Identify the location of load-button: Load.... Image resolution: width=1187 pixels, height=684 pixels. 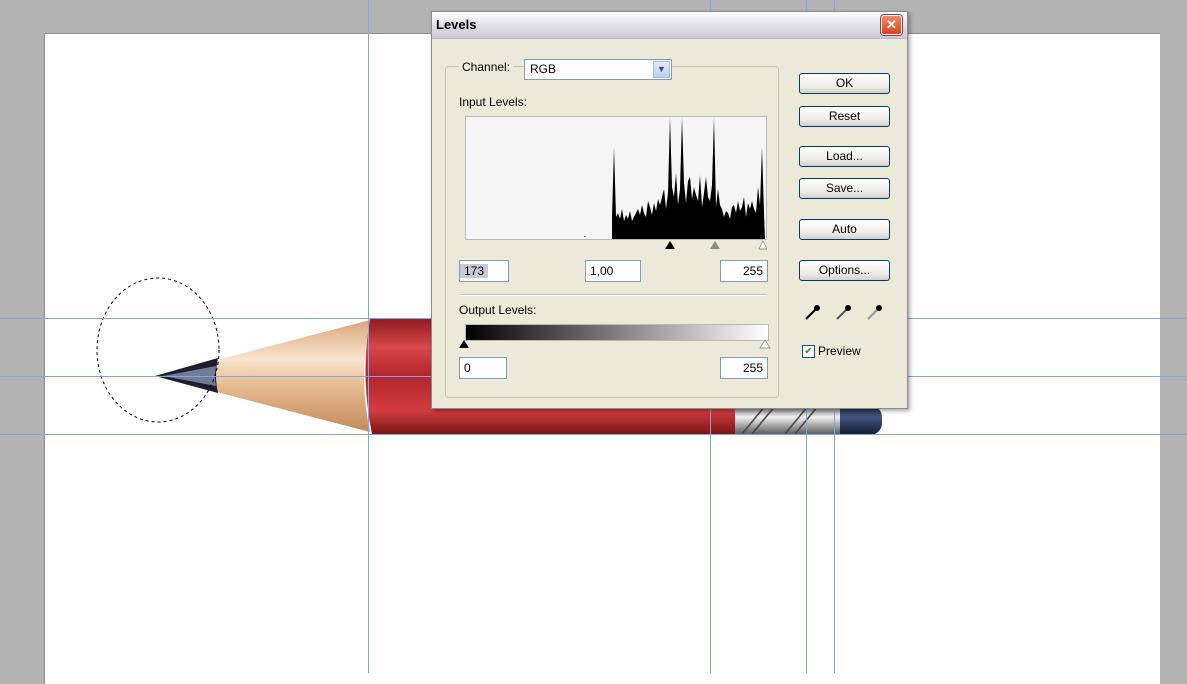
(844, 156).